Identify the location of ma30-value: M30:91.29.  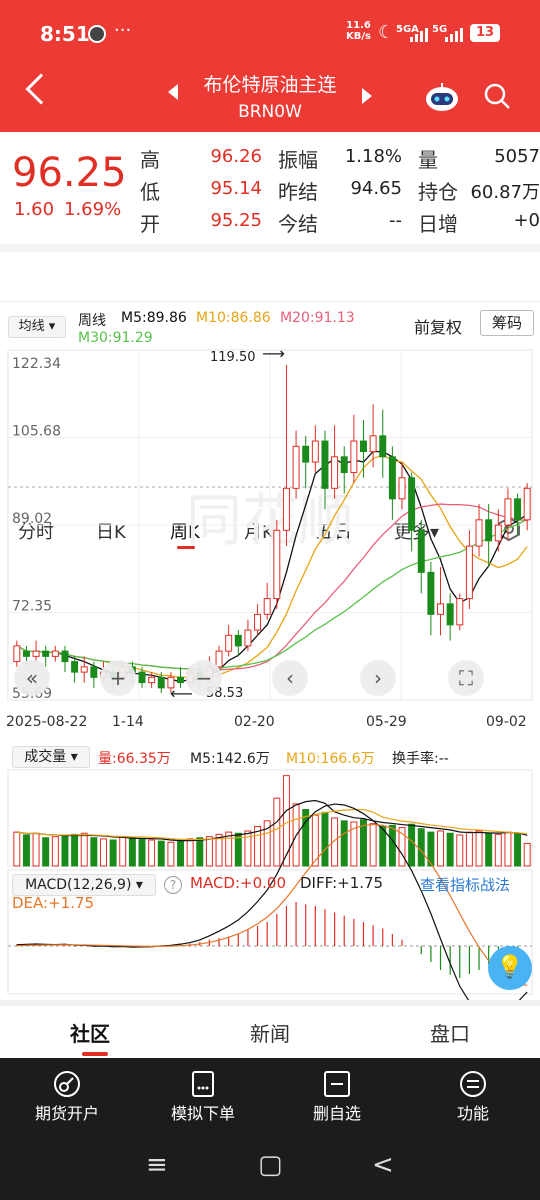
(115, 338).